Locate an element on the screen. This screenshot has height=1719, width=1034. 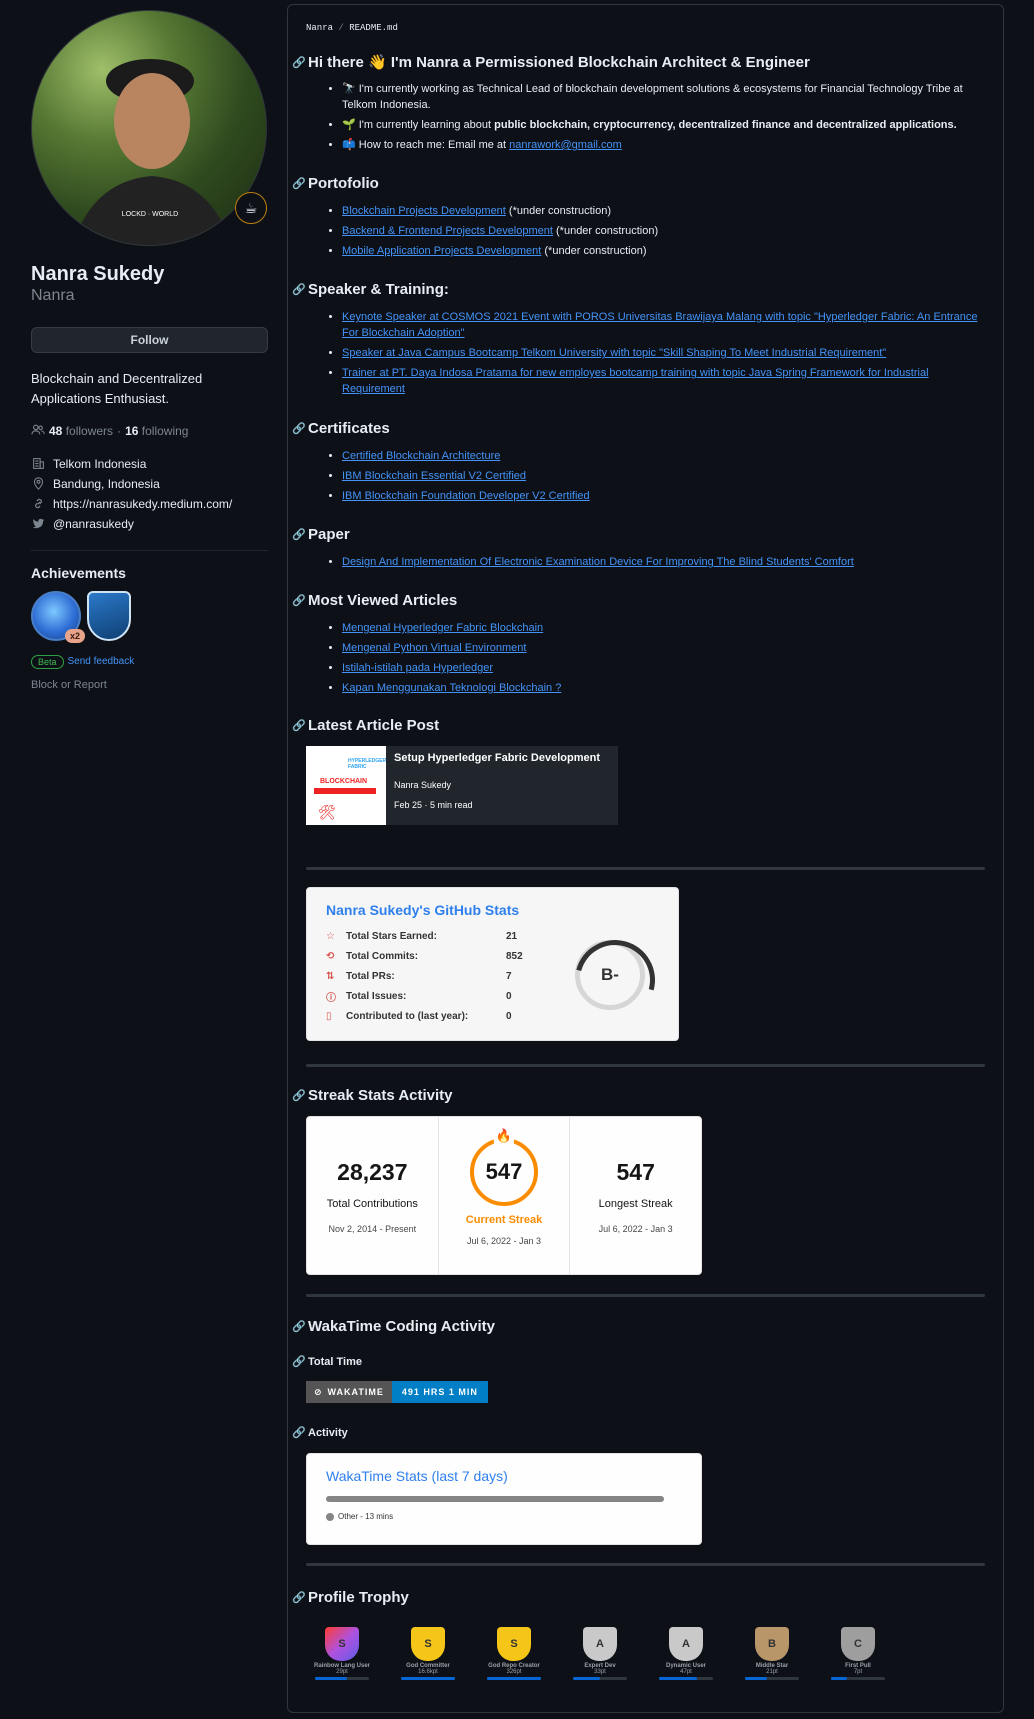
avatar: LOCKD · WORLD is located at coordinates (149, 128).